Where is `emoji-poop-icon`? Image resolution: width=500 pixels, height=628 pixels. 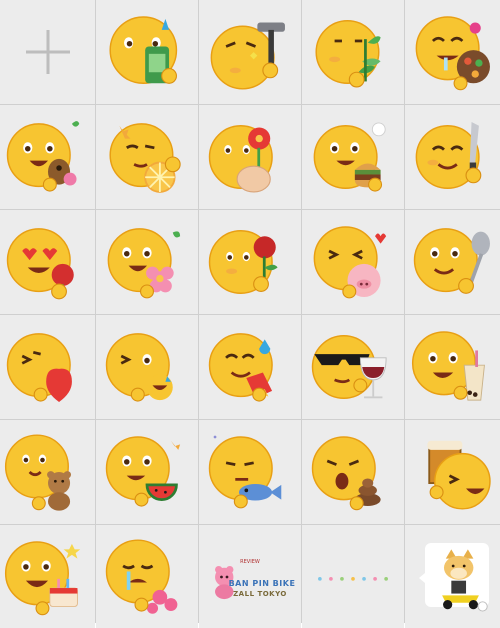 emoji-poop-icon is located at coordinates (353, 472).